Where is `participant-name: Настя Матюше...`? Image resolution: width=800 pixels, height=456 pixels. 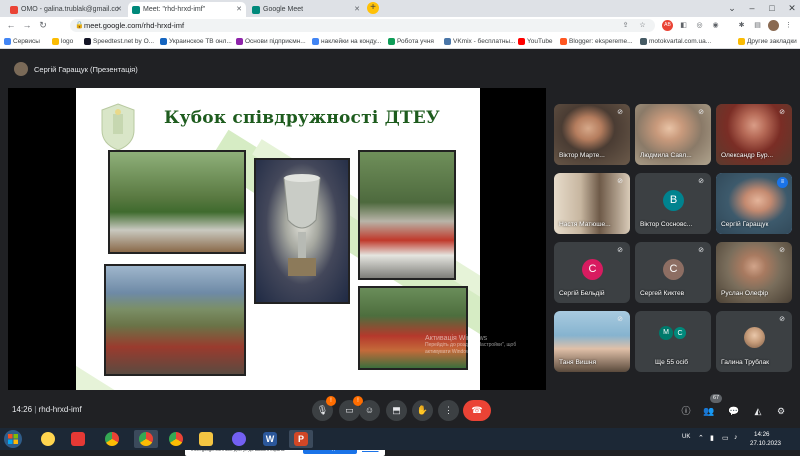
participant-name: Настя Матюше... is located at coordinates (585, 224).